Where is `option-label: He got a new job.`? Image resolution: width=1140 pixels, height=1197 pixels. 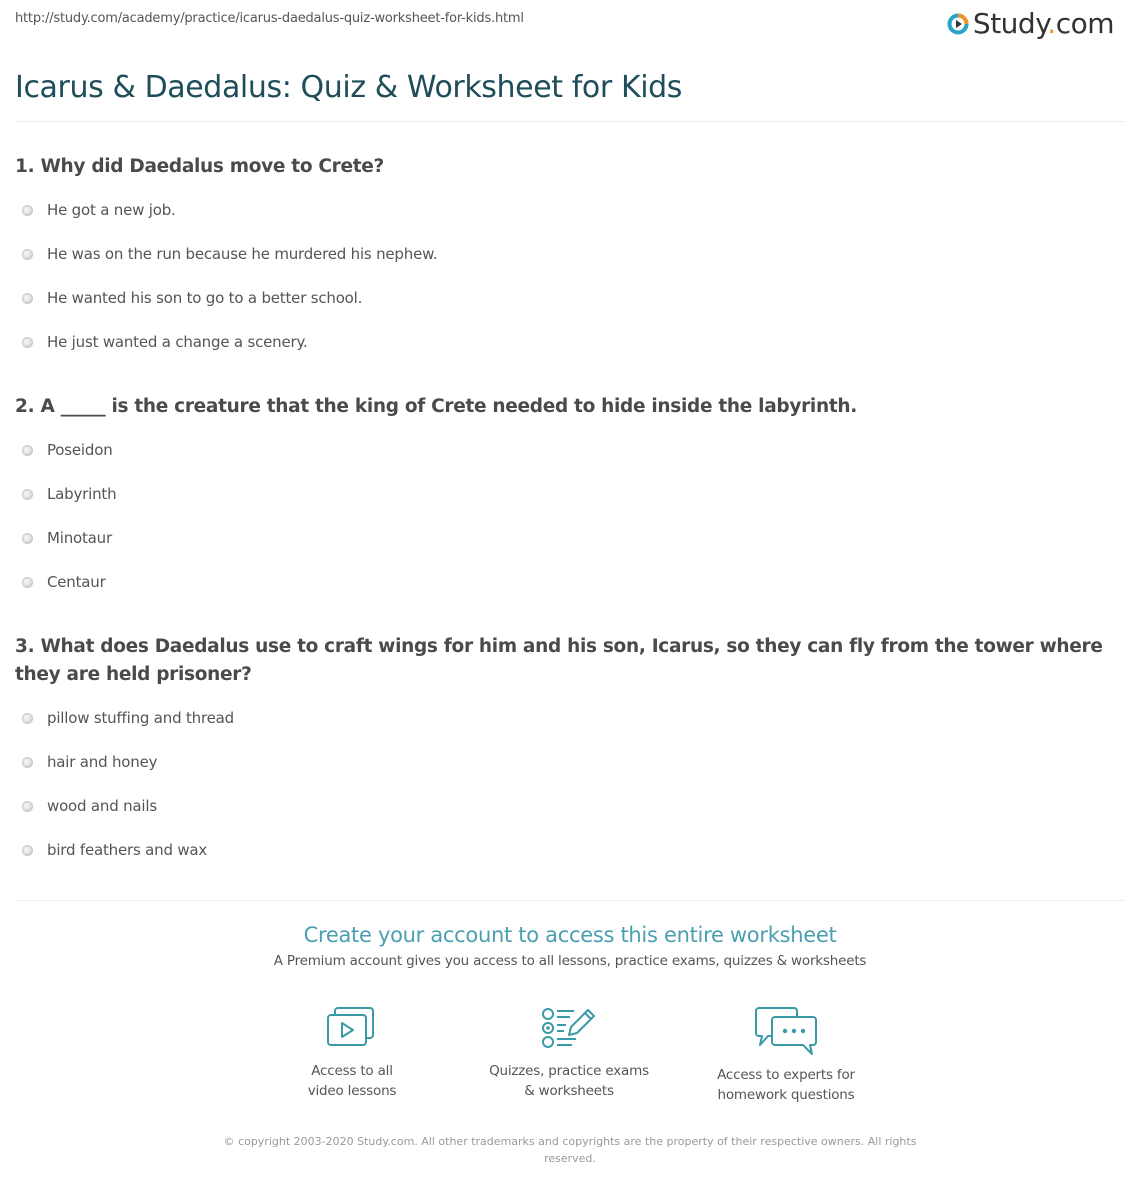
option-label: He got a new job. is located at coordinates (111, 210).